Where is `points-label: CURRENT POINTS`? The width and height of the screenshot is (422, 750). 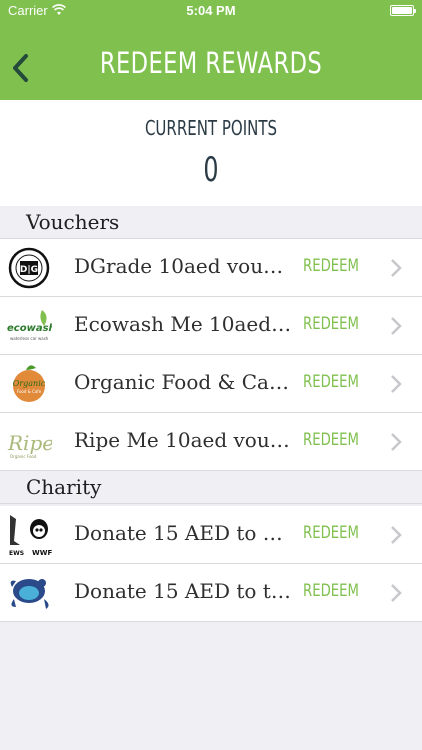
points-label: CURRENT POINTS is located at coordinates (211, 128).